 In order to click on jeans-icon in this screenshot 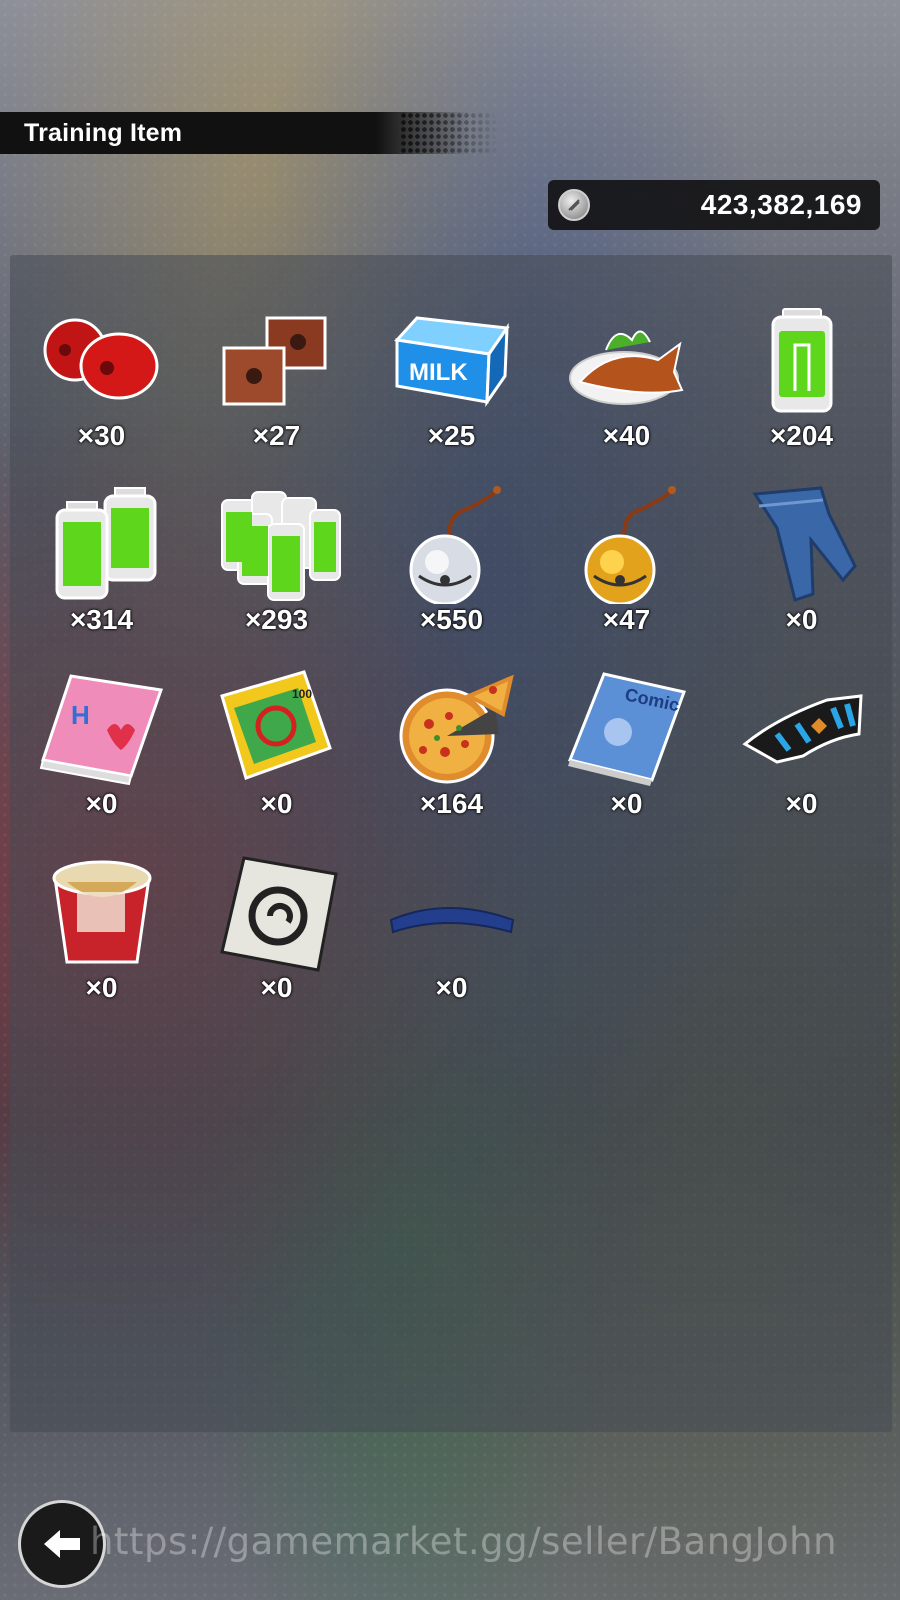, I will do `click(804, 544)`.